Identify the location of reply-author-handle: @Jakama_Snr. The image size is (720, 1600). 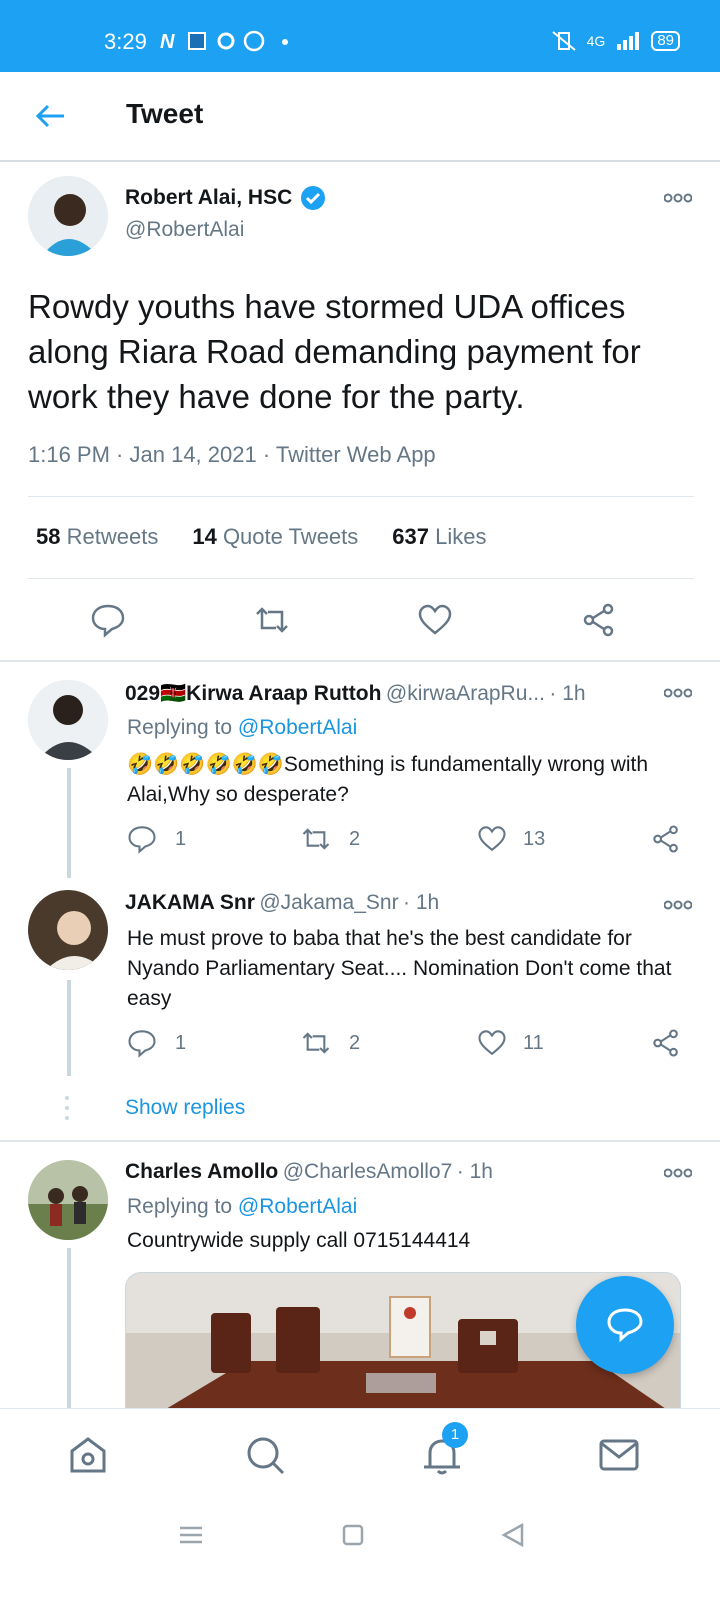
(328, 902).